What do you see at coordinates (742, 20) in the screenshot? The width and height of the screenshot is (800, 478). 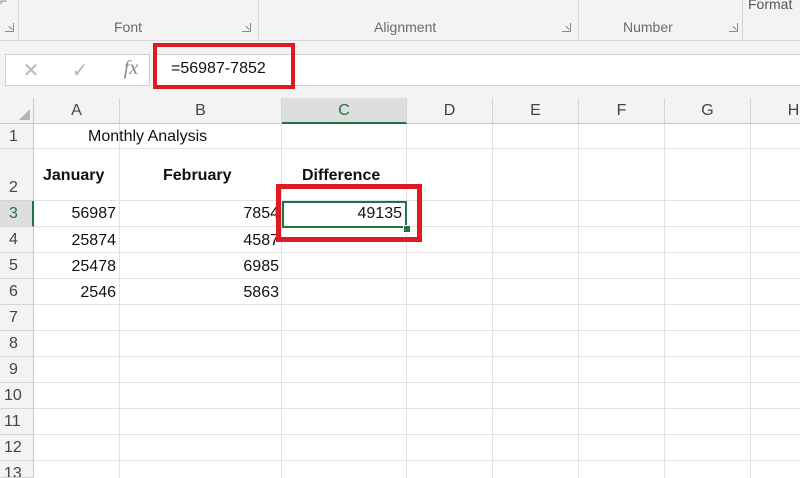 I see `ribbon-divider` at bounding box center [742, 20].